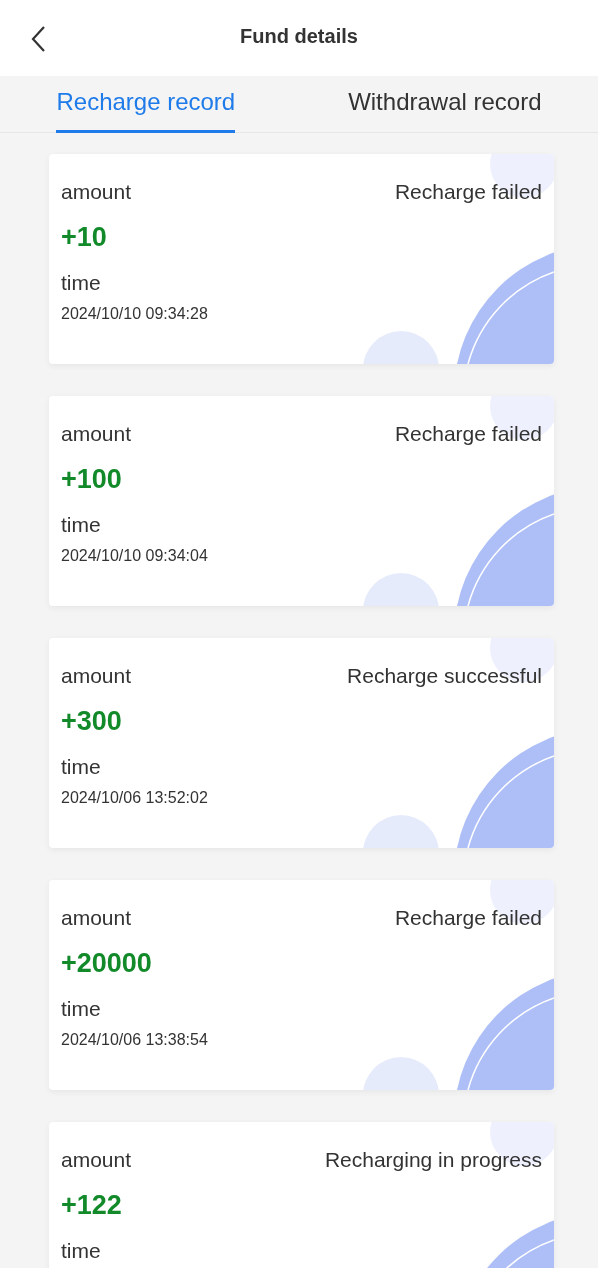 Image resolution: width=598 pixels, height=1268 pixels. Describe the element at coordinates (445, 104) in the screenshot. I see `tab: Withdrawal record` at that location.